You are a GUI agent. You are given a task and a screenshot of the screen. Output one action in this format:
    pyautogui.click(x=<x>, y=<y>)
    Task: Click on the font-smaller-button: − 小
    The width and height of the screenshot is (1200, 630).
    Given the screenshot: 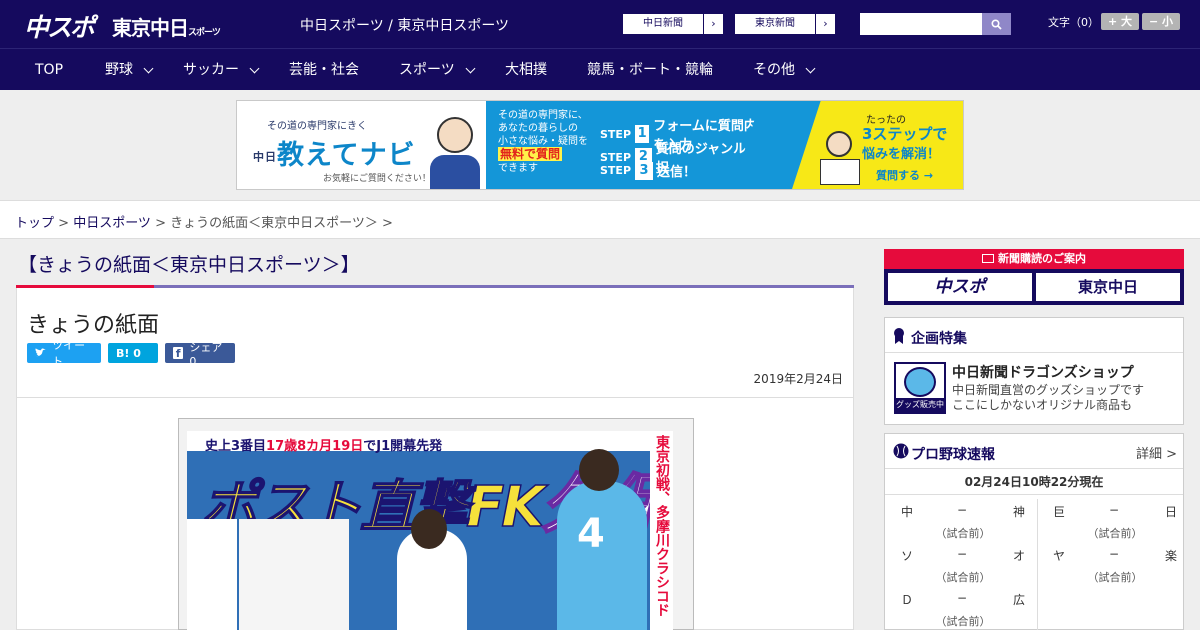 What is the action you would take?
    pyautogui.click(x=1161, y=21)
    